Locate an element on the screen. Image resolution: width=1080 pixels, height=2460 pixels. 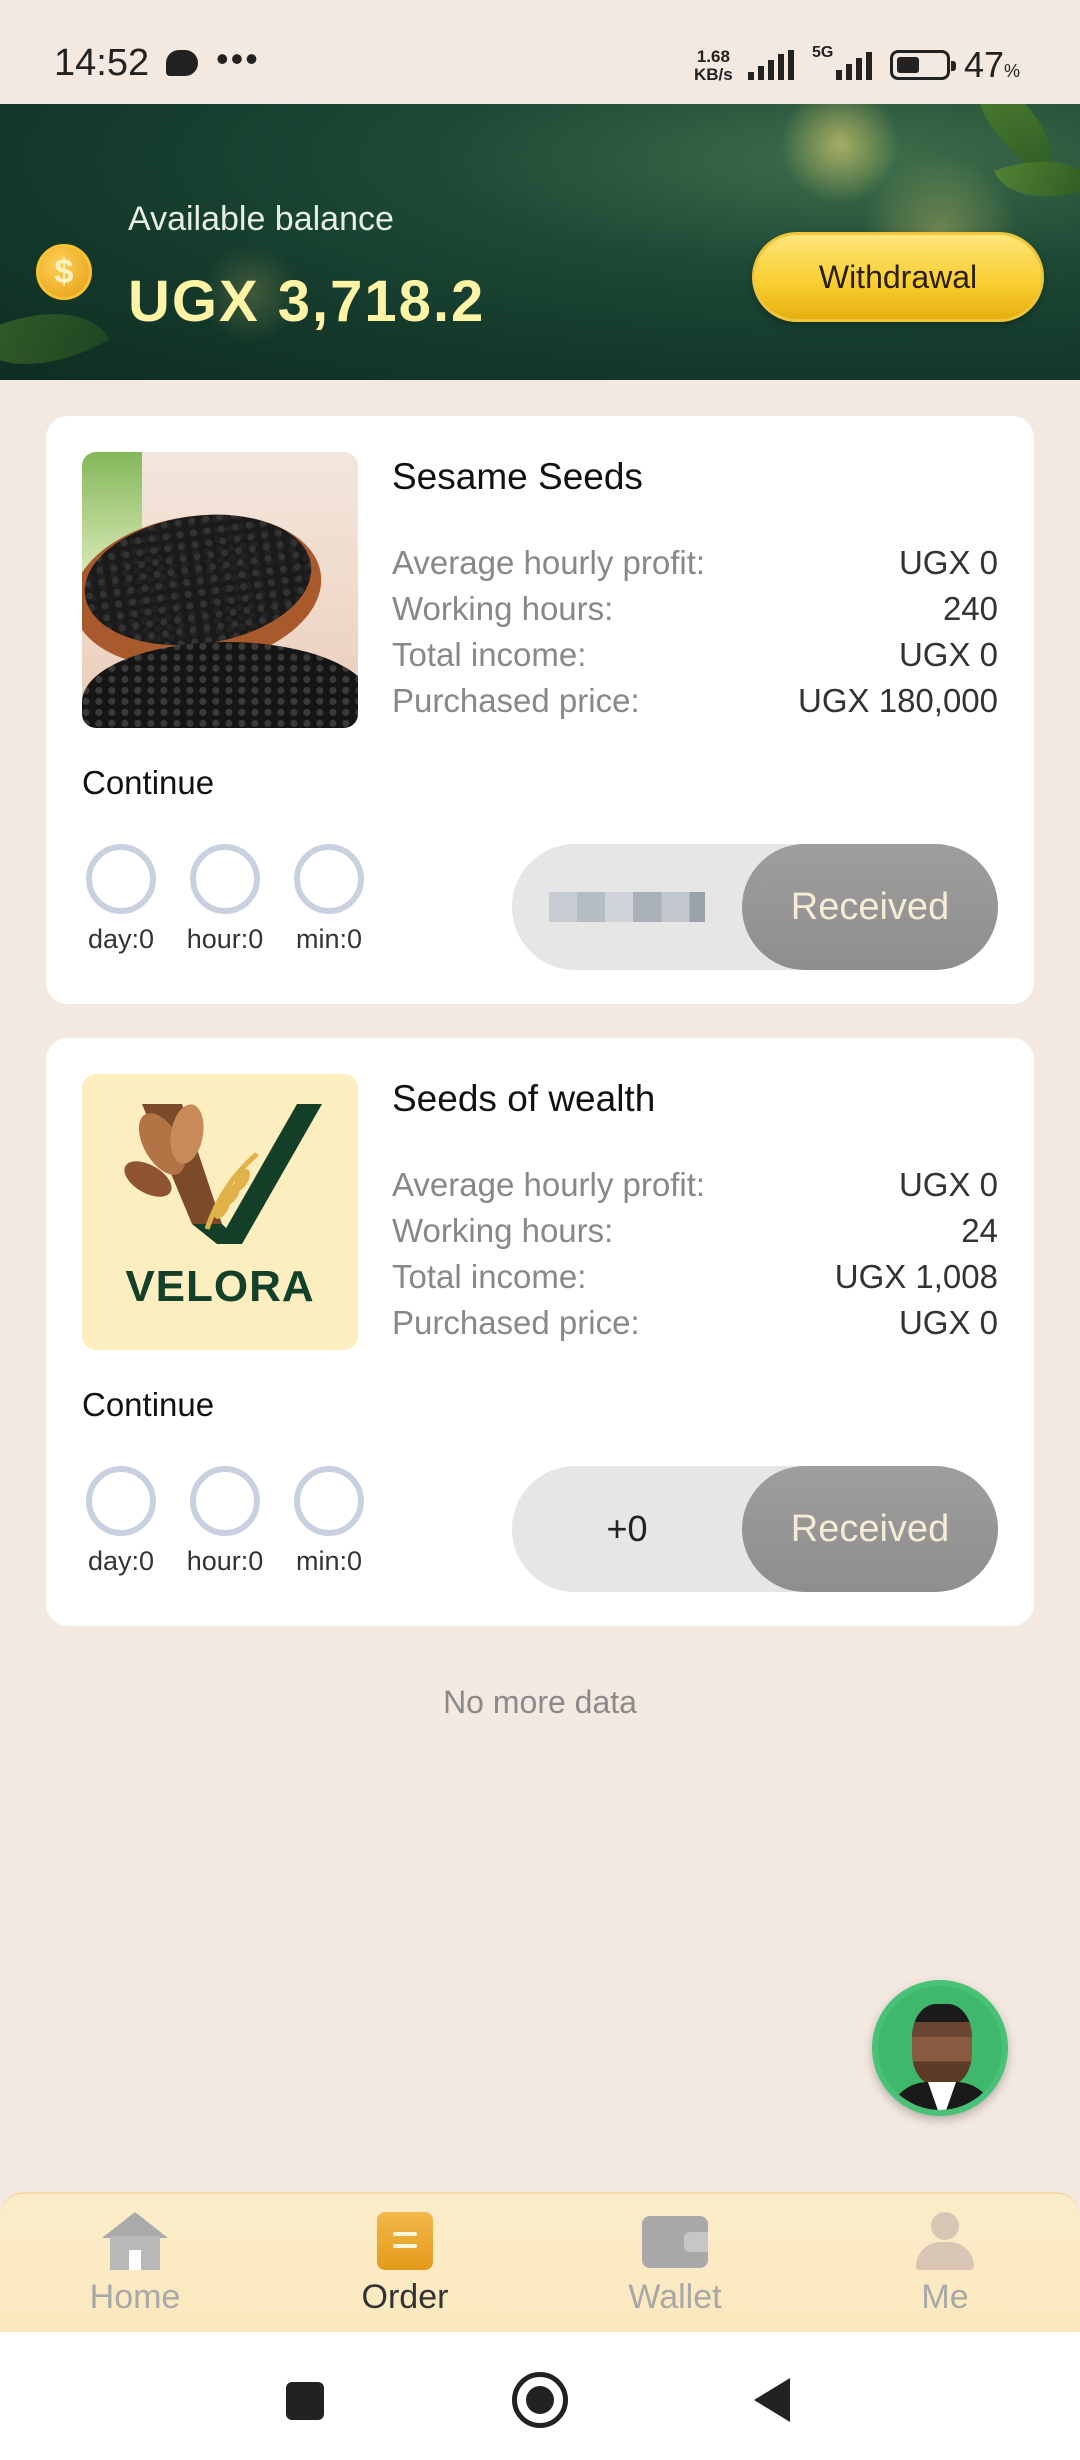
obscured-value is located at coordinates (627, 907).